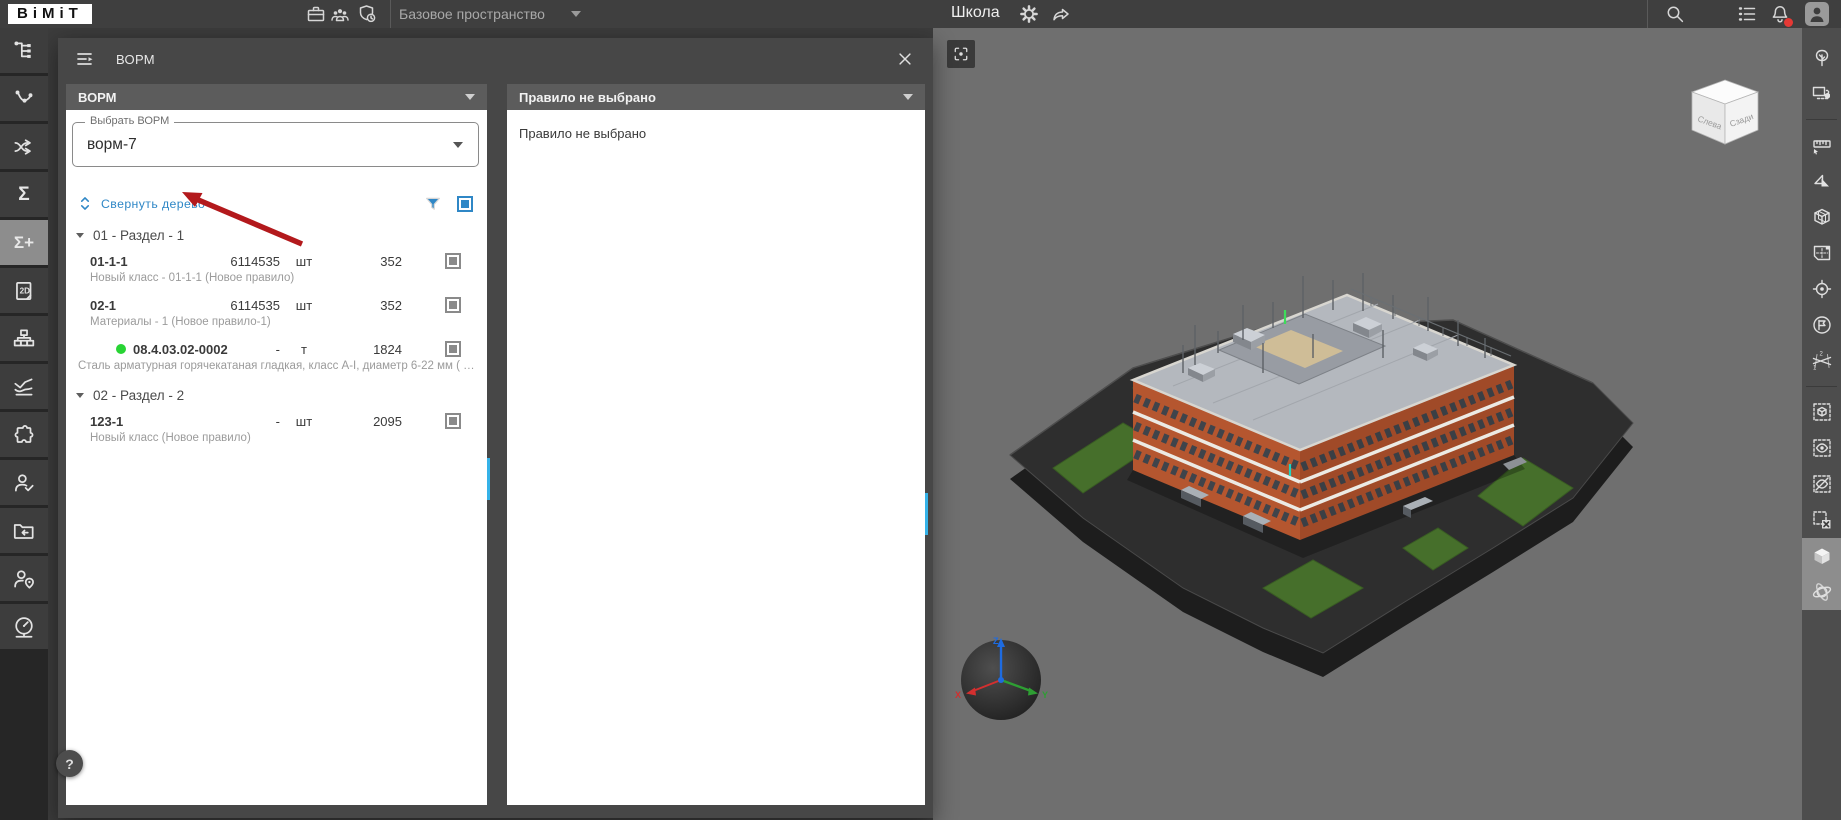 This screenshot has height=820, width=1841. What do you see at coordinates (1821, 448) in the screenshot?
I see `show-eye-icon` at bounding box center [1821, 448].